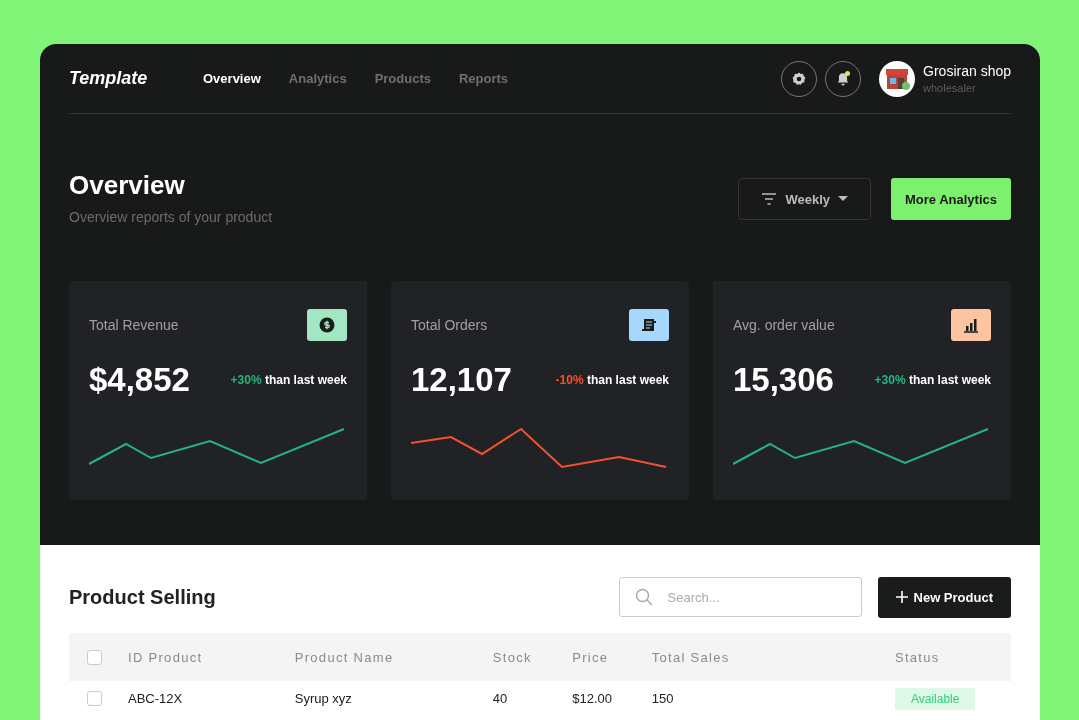 This screenshot has height=720, width=1079. What do you see at coordinates (917, 657) in the screenshot?
I see `column-header: Status` at bounding box center [917, 657].